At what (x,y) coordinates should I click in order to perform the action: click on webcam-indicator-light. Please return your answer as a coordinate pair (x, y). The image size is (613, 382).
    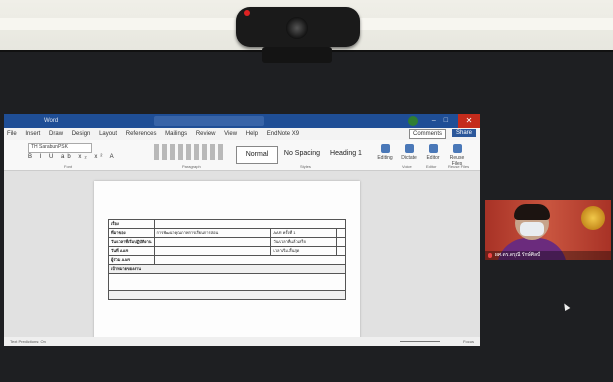
    Looking at the image, I should click on (247, 13).